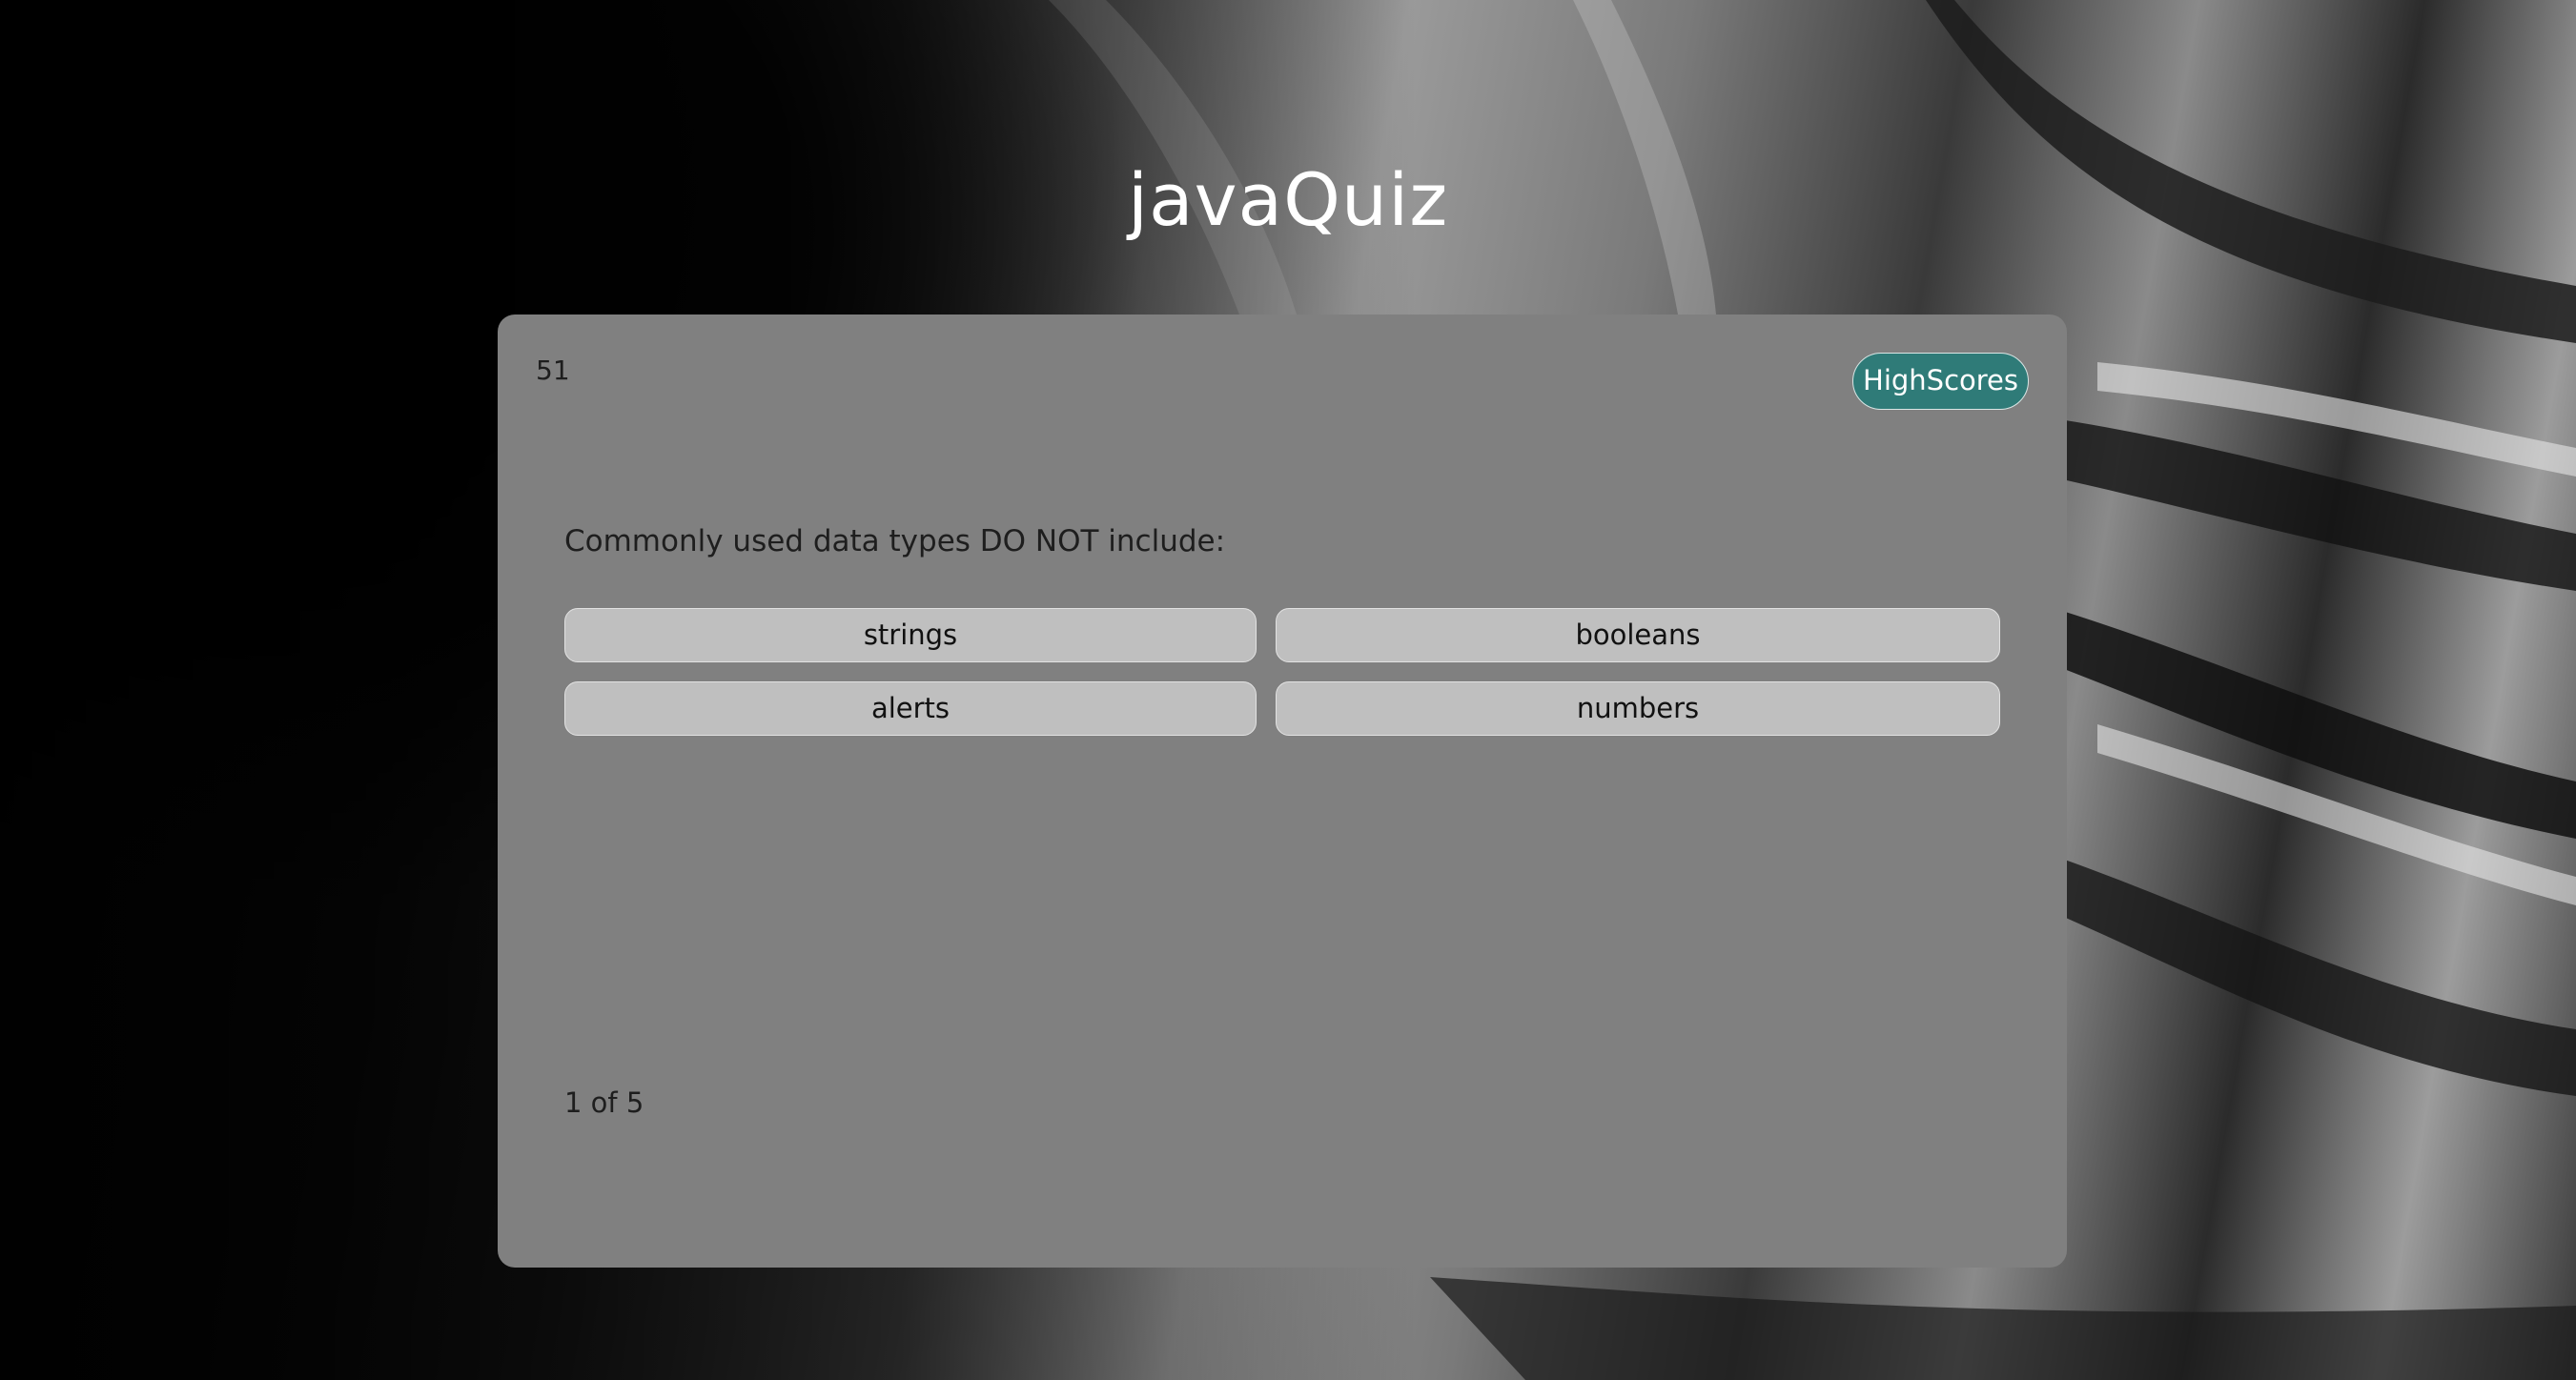 The height and width of the screenshot is (1380, 2576). What do you see at coordinates (1638, 635) in the screenshot?
I see `answer-button-booleans: booleans` at bounding box center [1638, 635].